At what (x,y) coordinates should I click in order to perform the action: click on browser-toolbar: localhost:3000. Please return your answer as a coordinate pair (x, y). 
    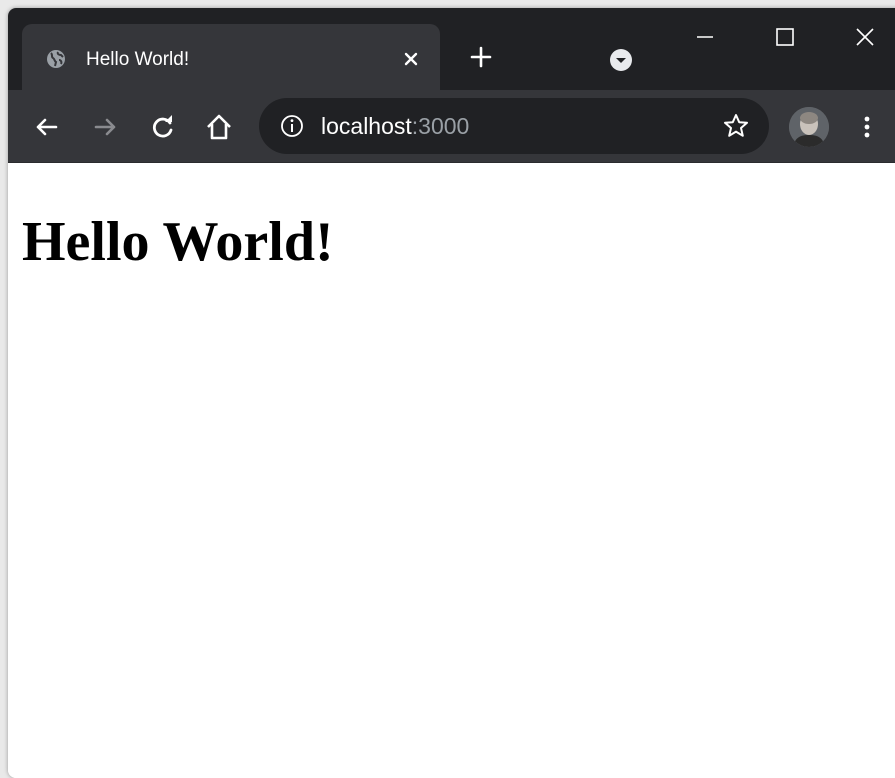
    Looking at the image, I should click on (451, 126).